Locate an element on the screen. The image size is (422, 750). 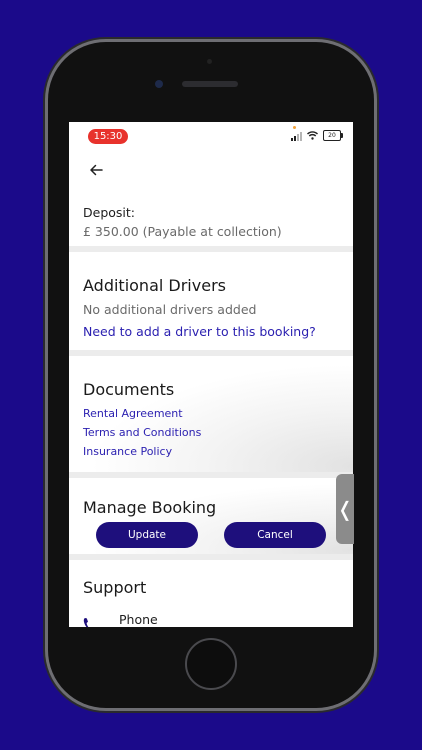
manage-booking-card: Manage Booking Update Cancel is located at coordinates (211, 516).